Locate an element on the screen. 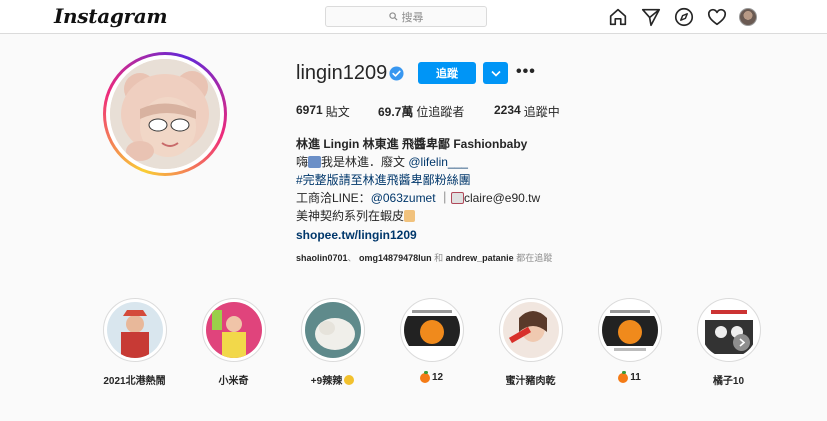  followers-count-label: 位追蹤者 is located at coordinates (440, 112).